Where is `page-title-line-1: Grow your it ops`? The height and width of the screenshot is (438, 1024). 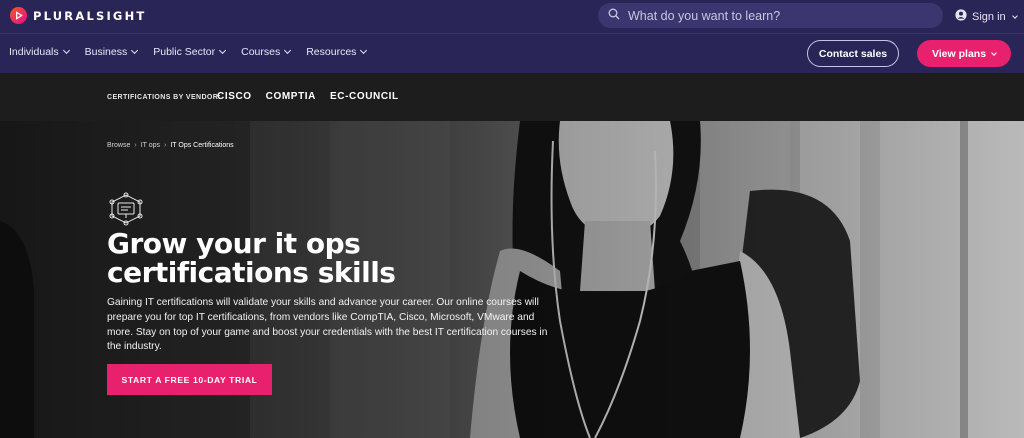
page-title-line-1: Grow your it ops is located at coordinates (234, 243).